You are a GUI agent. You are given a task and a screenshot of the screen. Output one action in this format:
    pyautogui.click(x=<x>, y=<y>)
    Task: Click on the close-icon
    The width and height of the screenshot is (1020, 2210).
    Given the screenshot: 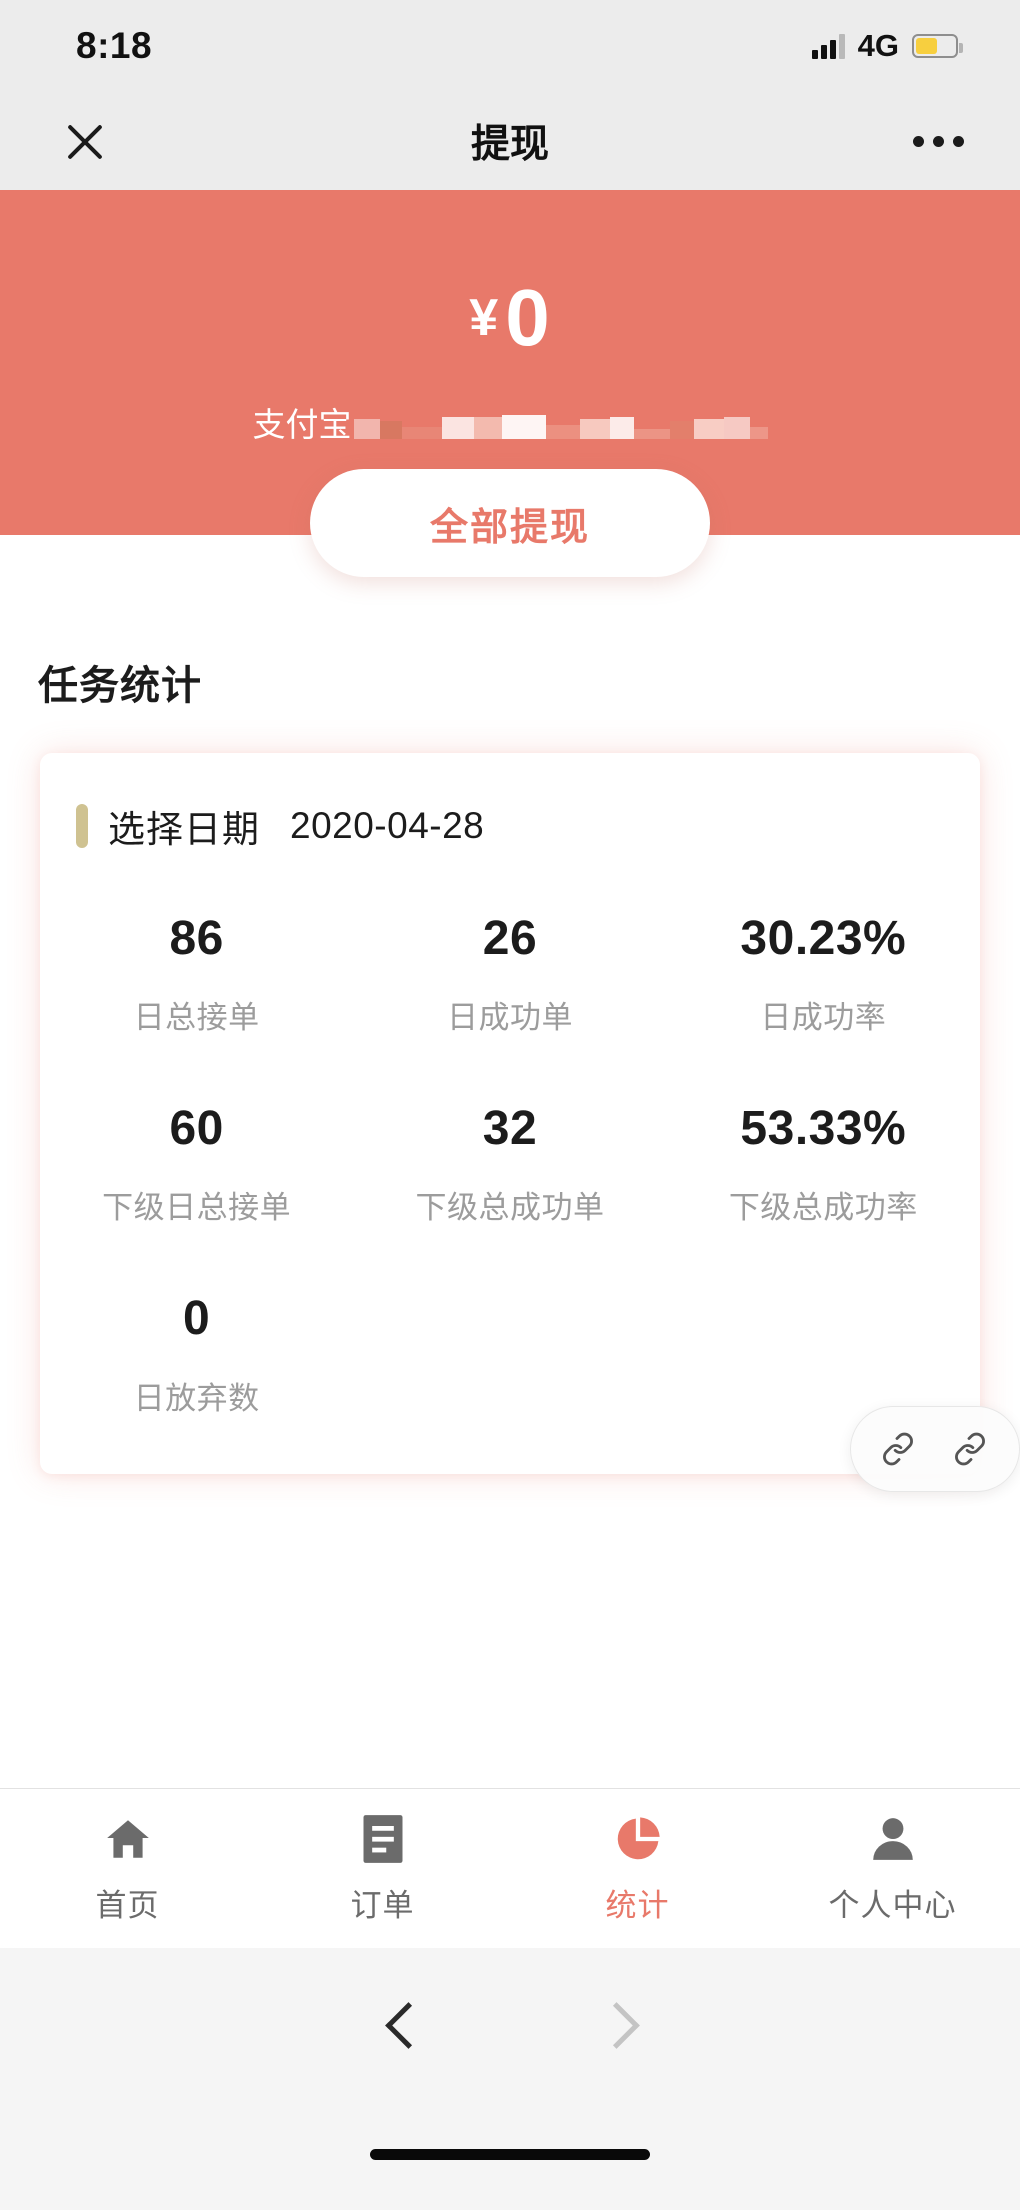 What is the action you would take?
    pyautogui.click(x=85, y=141)
    